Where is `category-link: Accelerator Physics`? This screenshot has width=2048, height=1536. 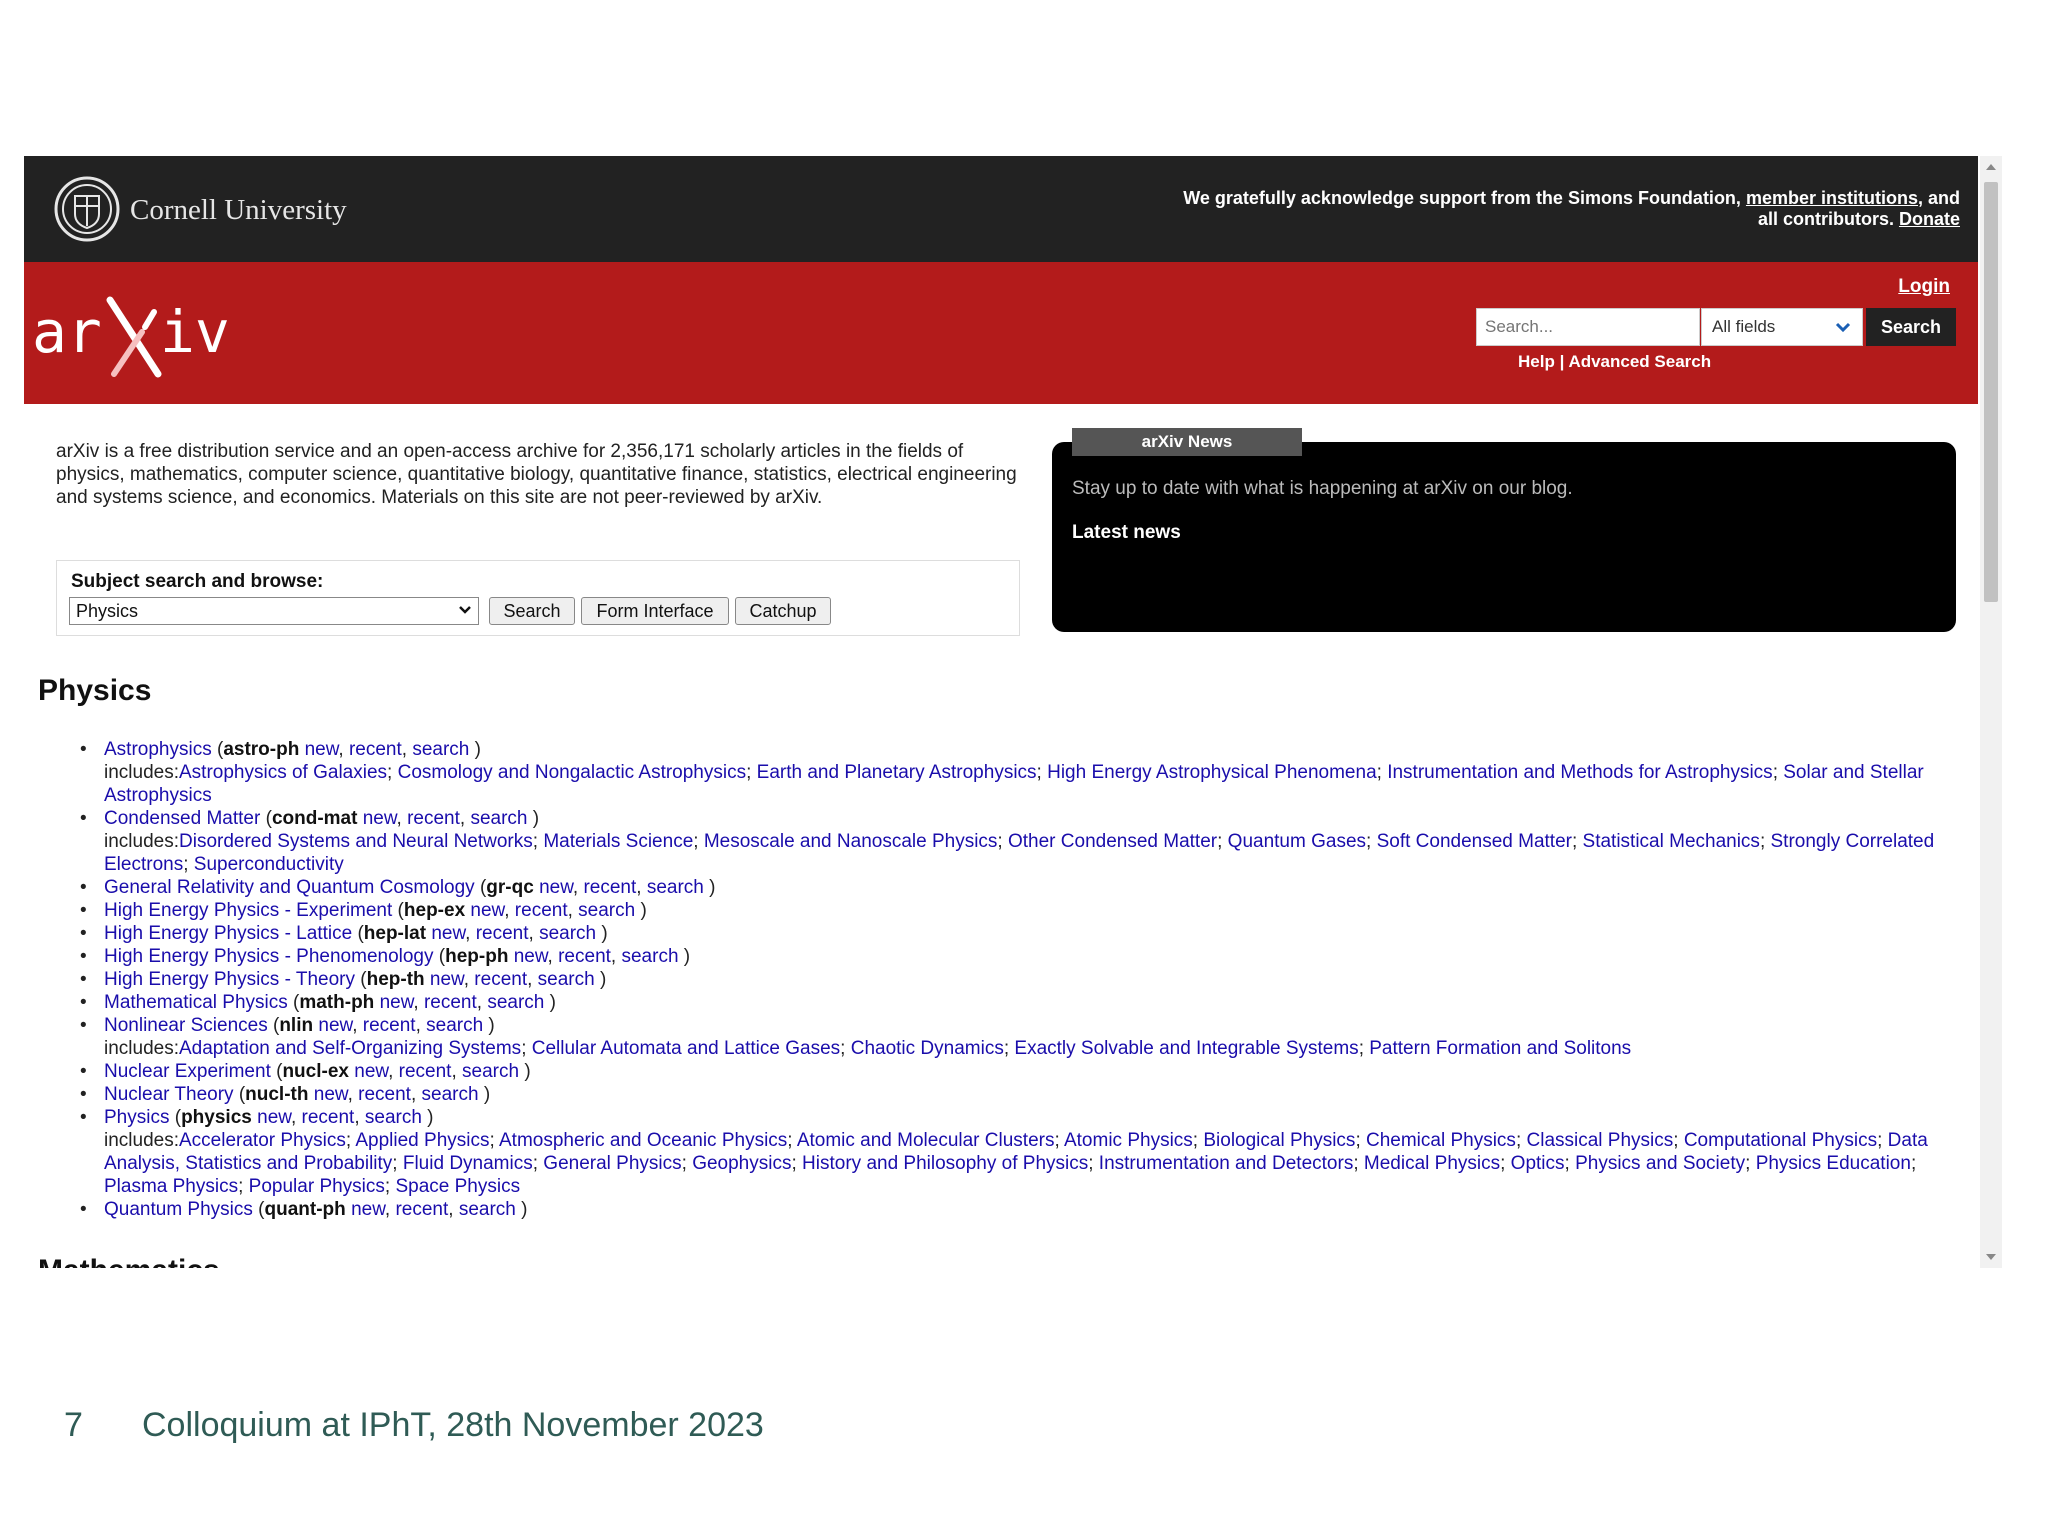 category-link: Accelerator Physics is located at coordinates (262, 1140).